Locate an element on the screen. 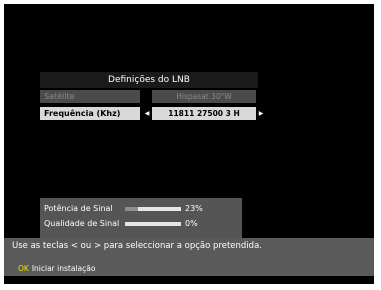 This screenshot has width=381, height=290. frequency-value: 11811 27500 3 H is located at coordinates (204, 113).